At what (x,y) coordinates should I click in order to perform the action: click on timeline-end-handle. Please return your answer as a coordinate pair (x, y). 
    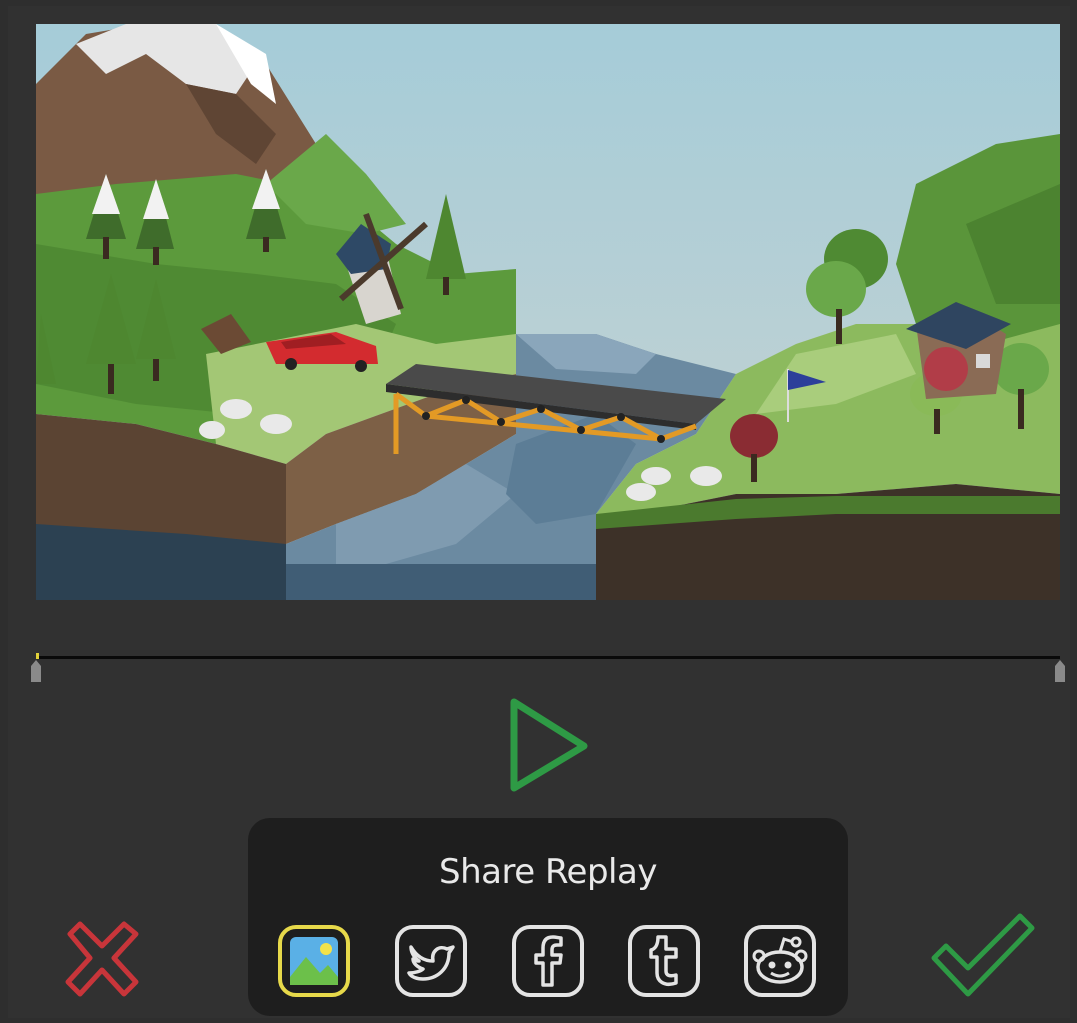
    Looking at the image, I should click on (1060, 671).